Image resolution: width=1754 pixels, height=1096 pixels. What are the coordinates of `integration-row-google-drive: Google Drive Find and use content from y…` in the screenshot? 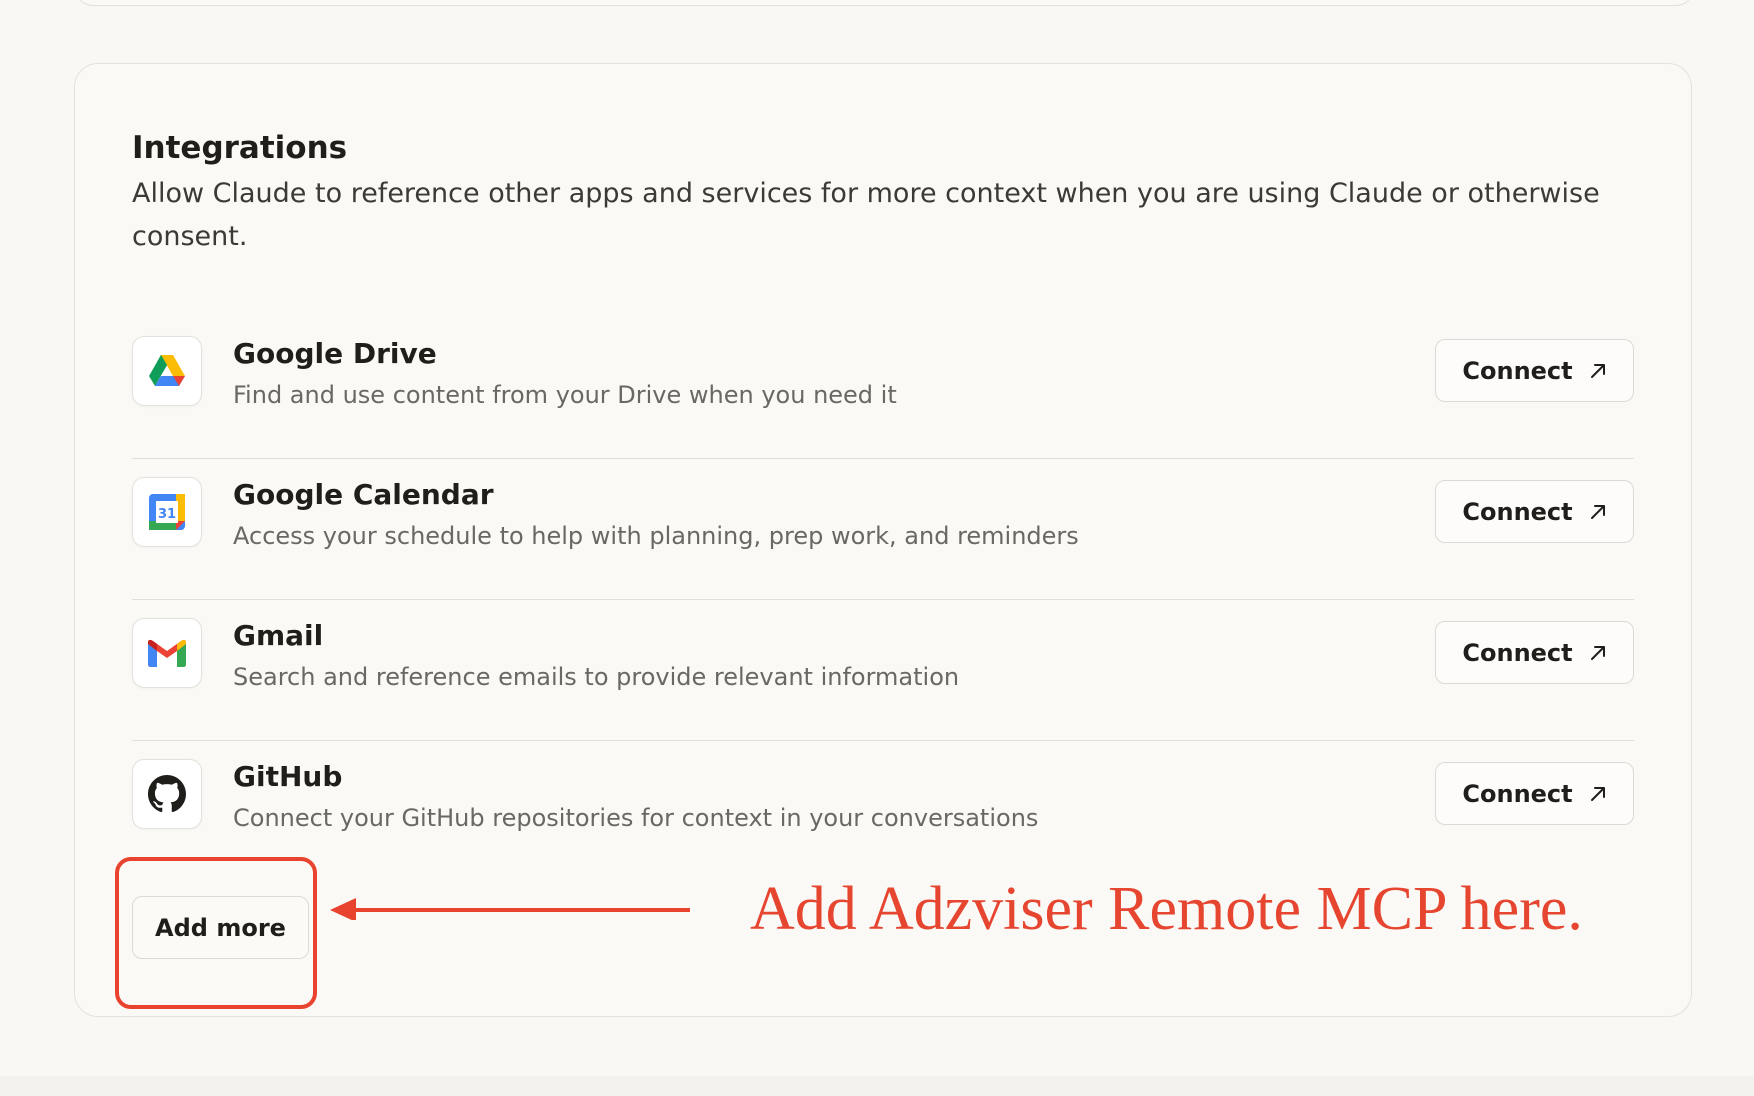 It's located at (883, 388).